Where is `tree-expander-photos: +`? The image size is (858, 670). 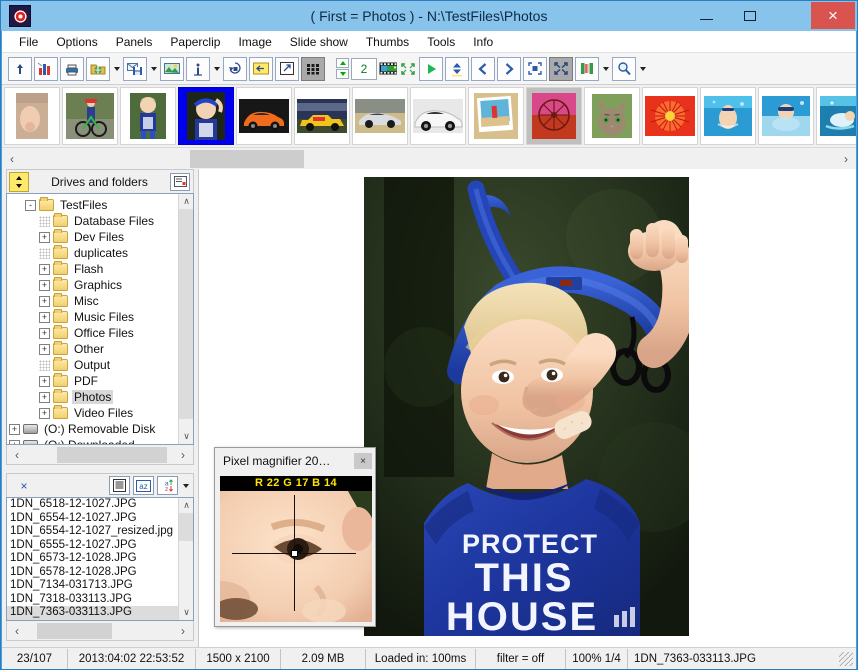
tree-expander-photos: + is located at coordinates (44, 397).